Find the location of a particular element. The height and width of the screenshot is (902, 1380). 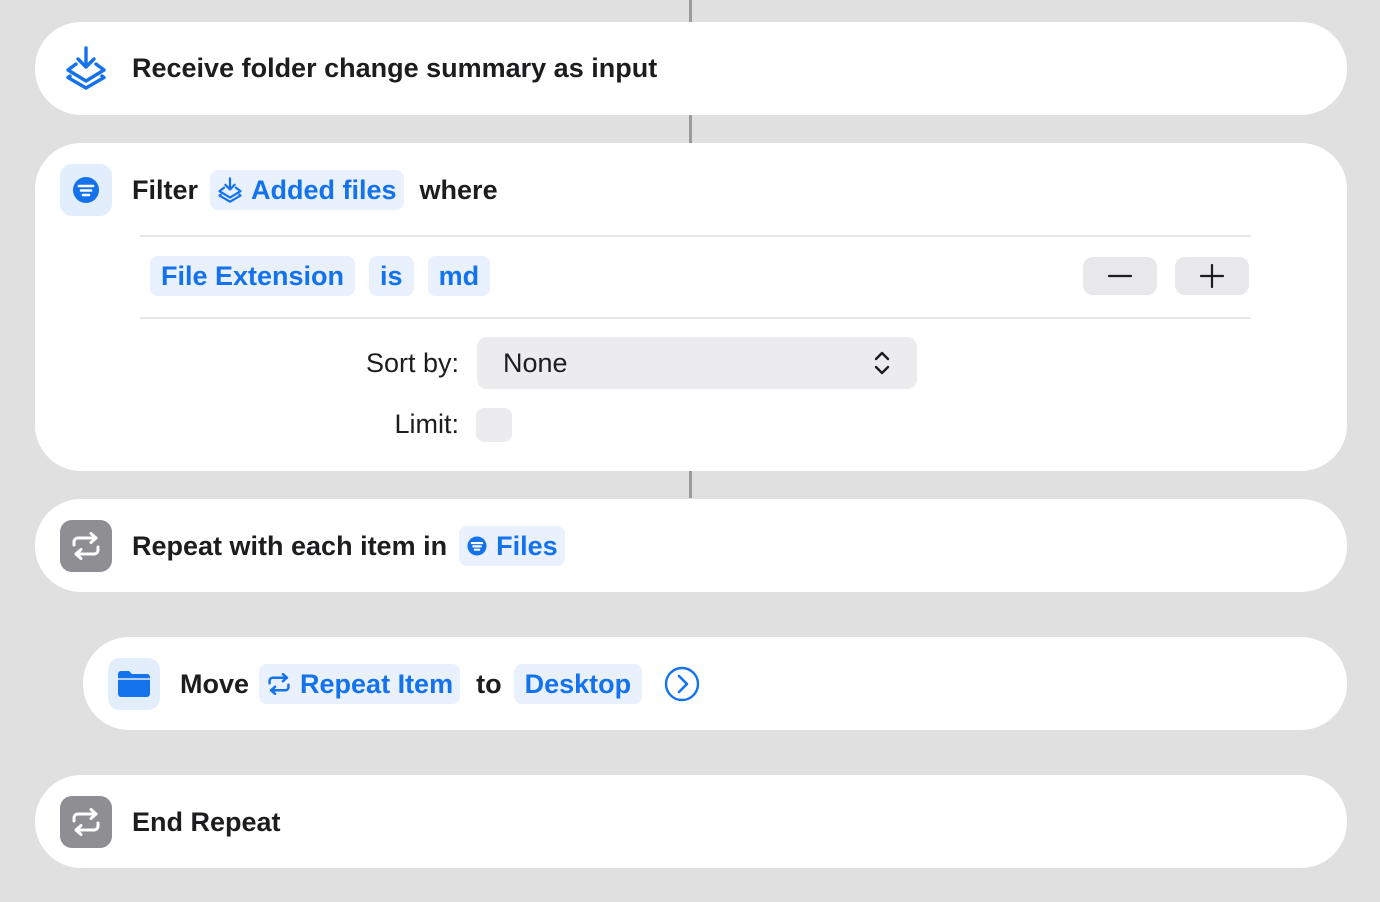

minus-icon is located at coordinates (1120, 276).